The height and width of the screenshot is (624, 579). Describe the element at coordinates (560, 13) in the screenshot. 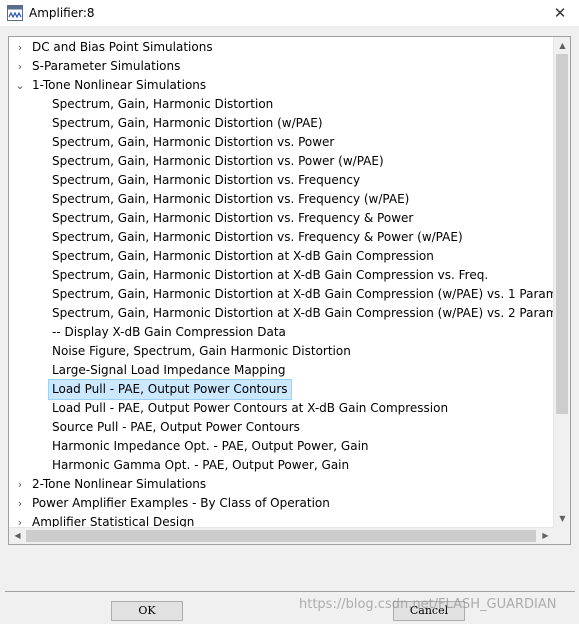

I see `close-icon: ✕` at that location.